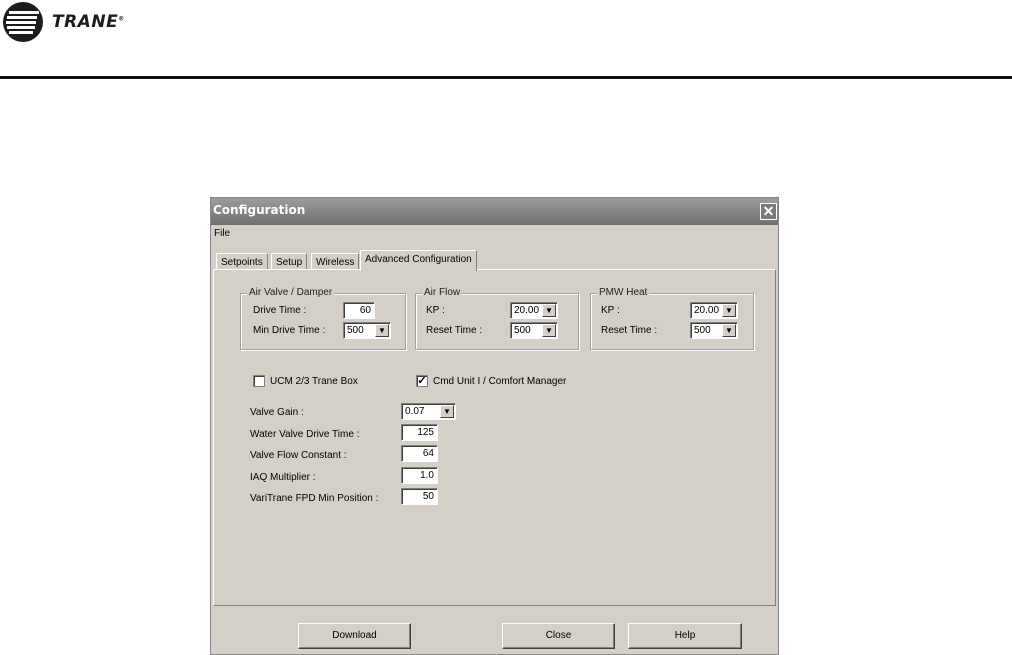 The width and height of the screenshot is (1012, 655). What do you see at coordinates (714, 330) in the screenshot?
I see `pmw-heat-reset-time-select: 500 ▼` at bounding box center [714, 330].